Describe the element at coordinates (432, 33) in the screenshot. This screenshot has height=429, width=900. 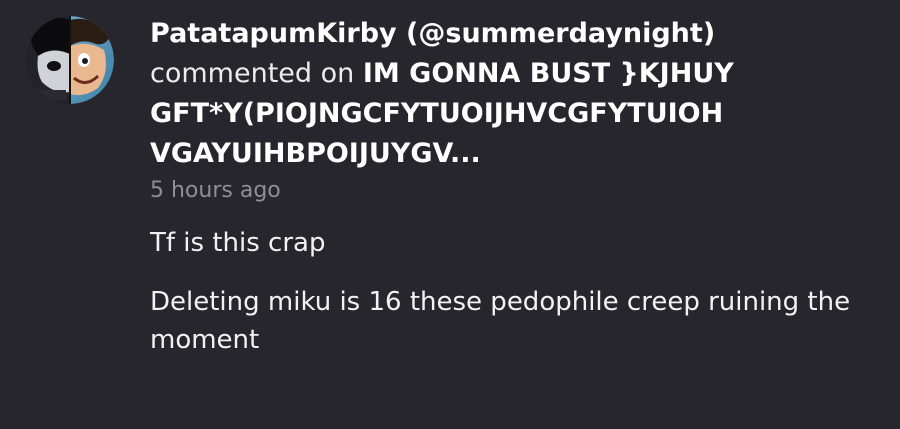
I see `author-name: PatatapumKirby (@summerdaynight)` at that location.